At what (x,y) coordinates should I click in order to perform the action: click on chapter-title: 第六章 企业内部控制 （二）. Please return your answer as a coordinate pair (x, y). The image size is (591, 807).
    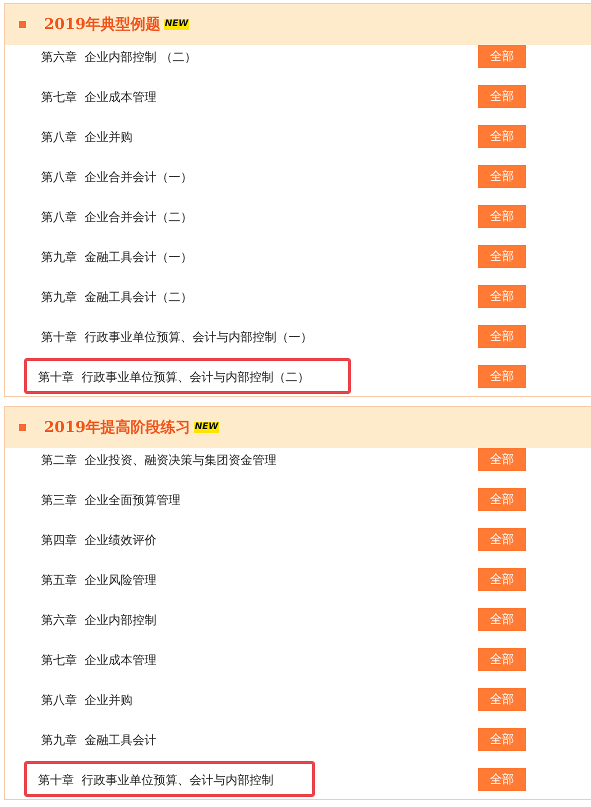
    Looking at the image, I should click on (118, 57).